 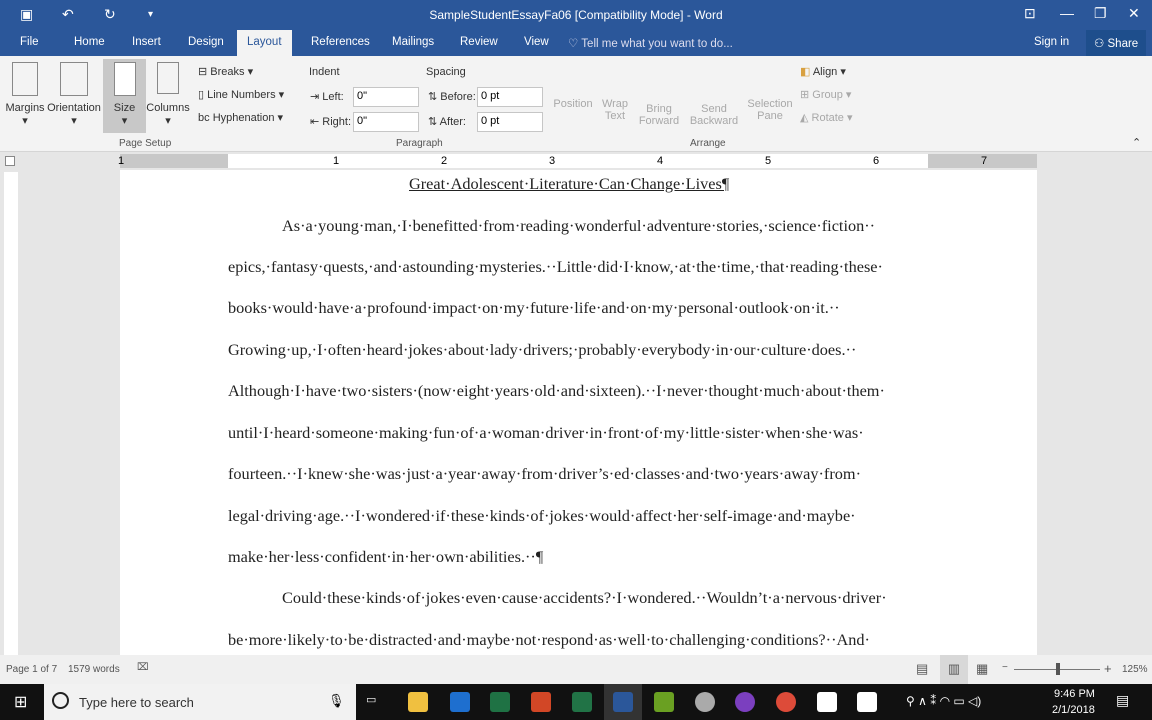 What do you see at coordinates (241, 94) in the screenshot?
I see `line-numbers-button: ▯ Line Numbers ▾` at bounding box center [241, 94].